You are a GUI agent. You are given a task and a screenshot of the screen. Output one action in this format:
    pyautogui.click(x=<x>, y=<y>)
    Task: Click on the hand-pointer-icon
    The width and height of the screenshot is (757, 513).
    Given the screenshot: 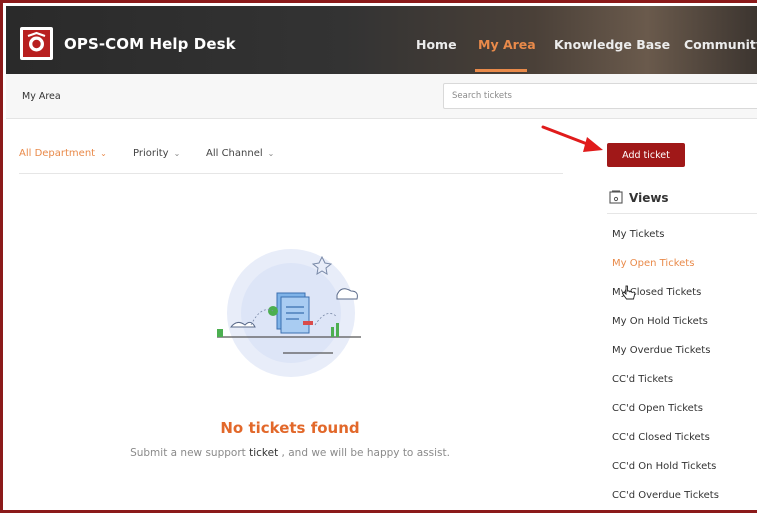 What is the action you would take?
    pyautogui.click(x=629, y=292)
    